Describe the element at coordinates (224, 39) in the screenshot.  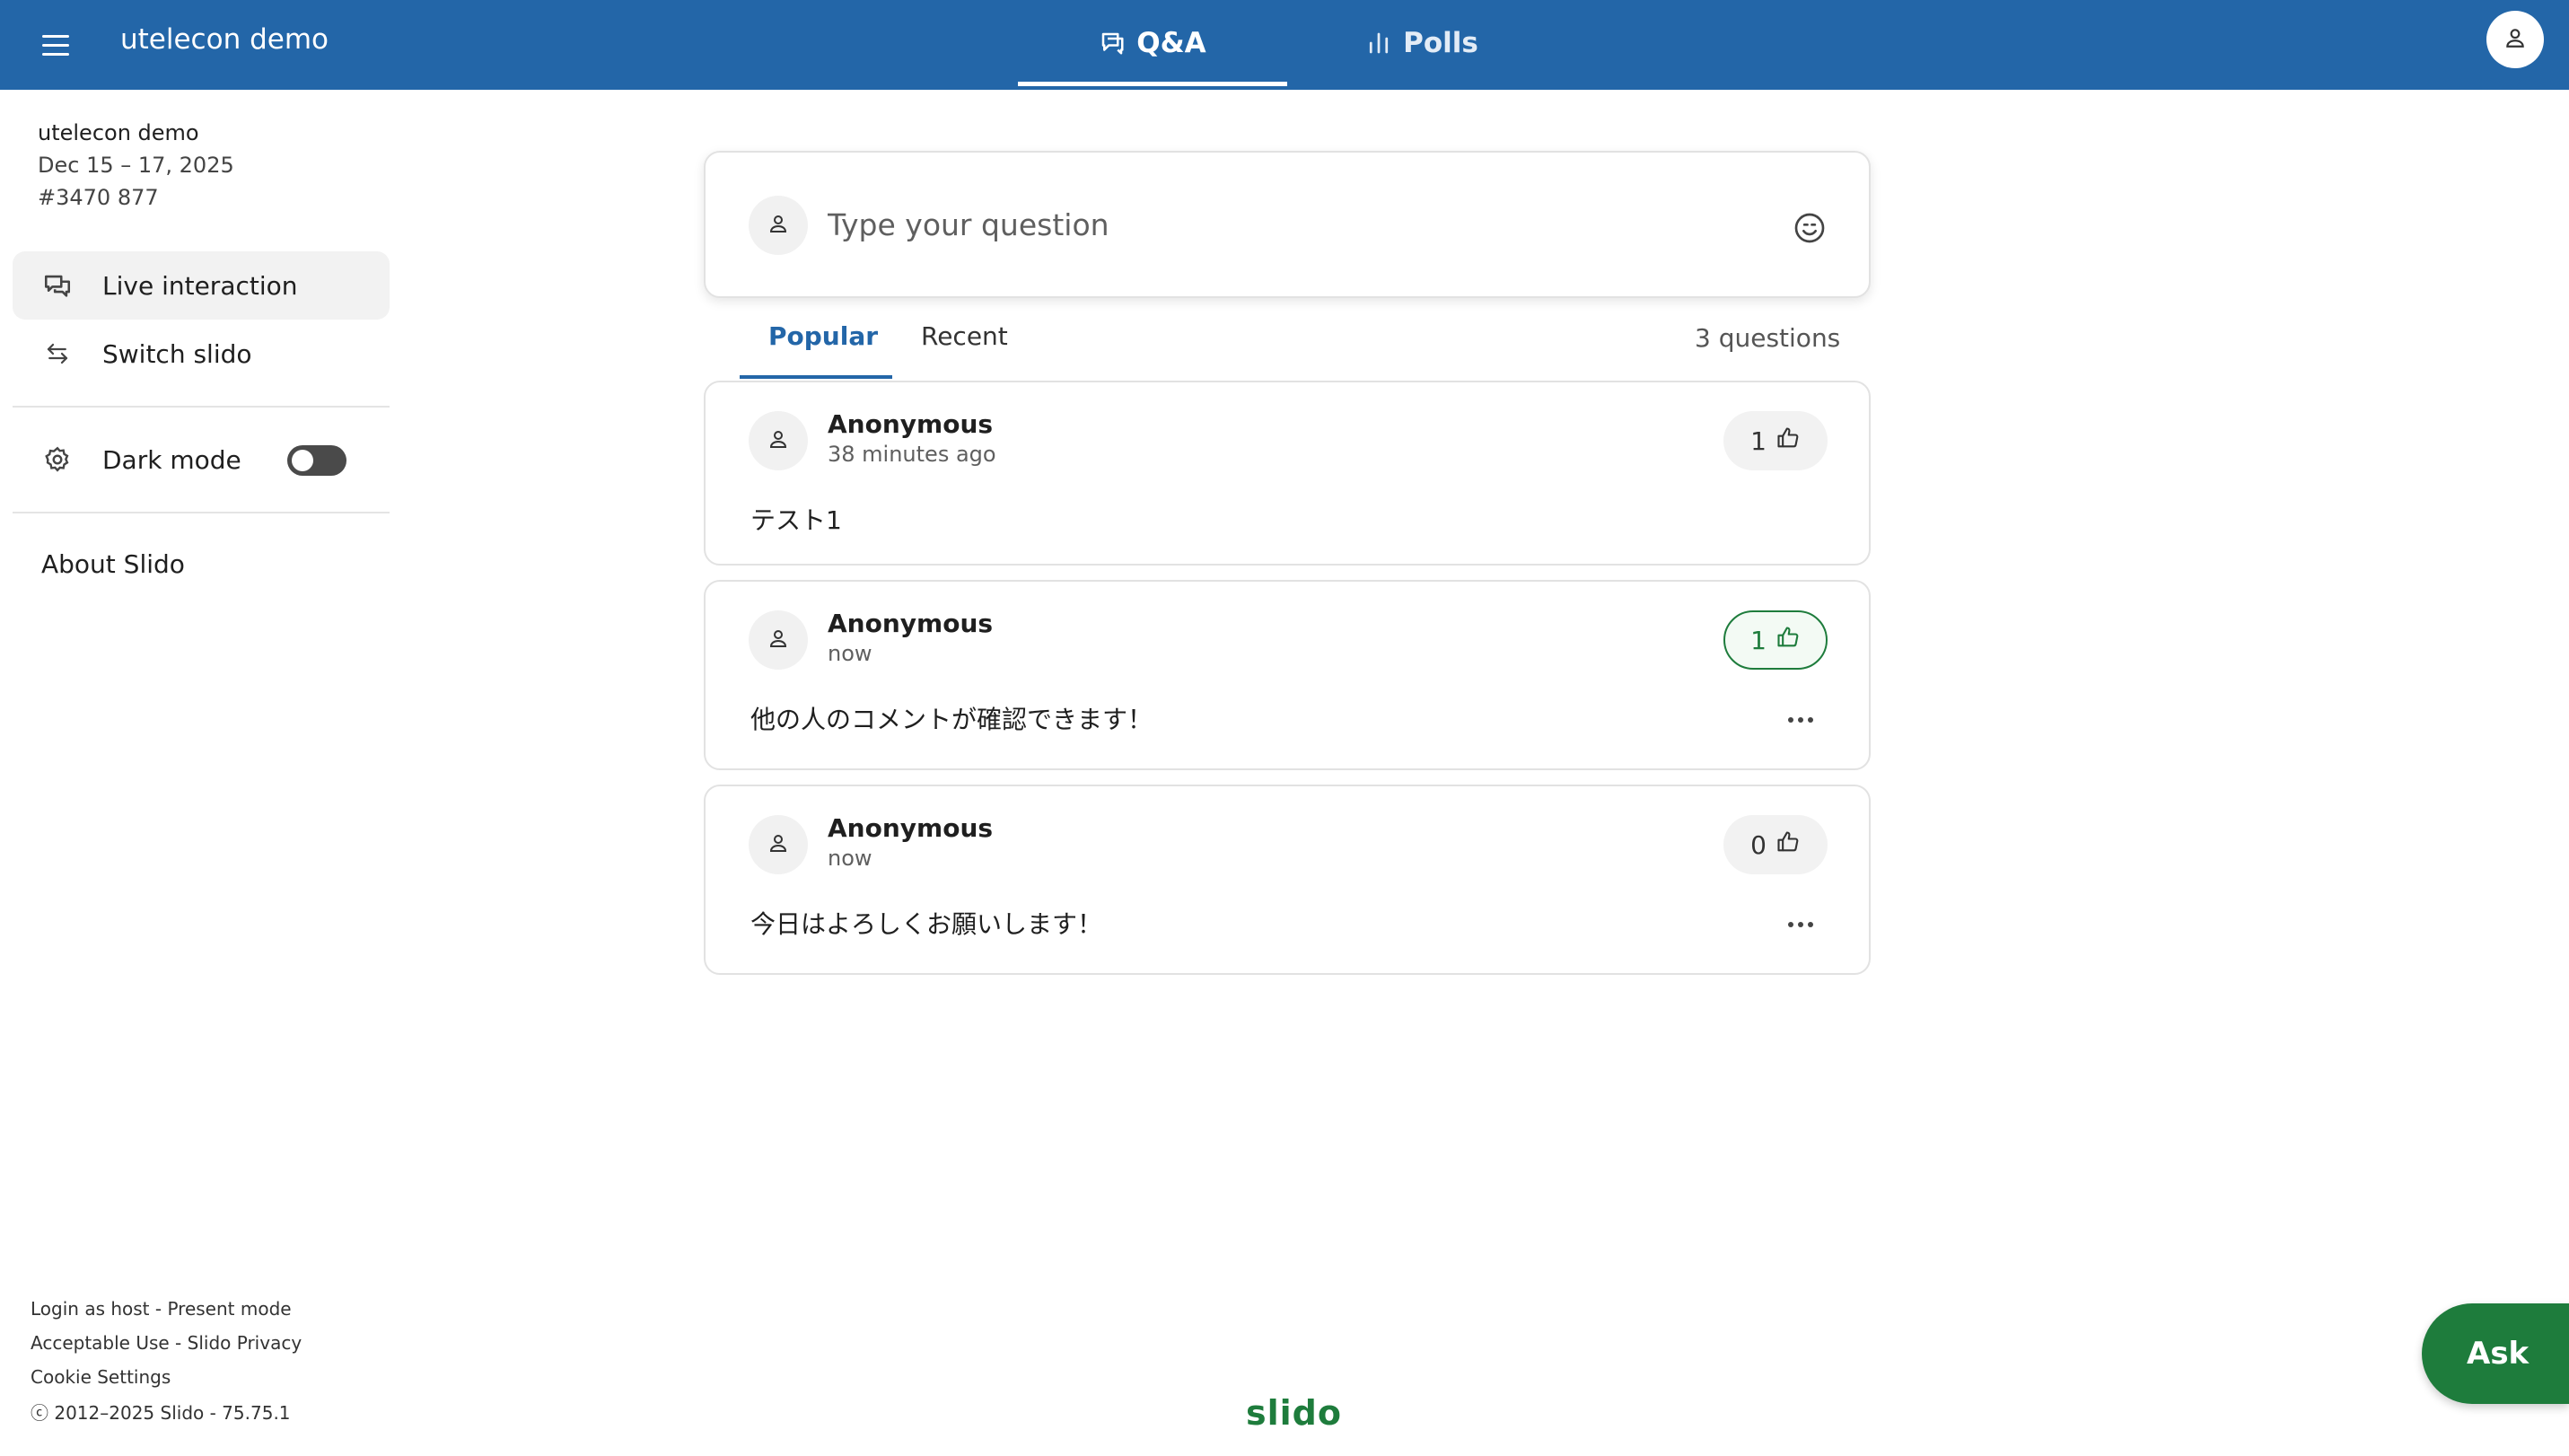
I see `app-title: utelecon demo` at that location.